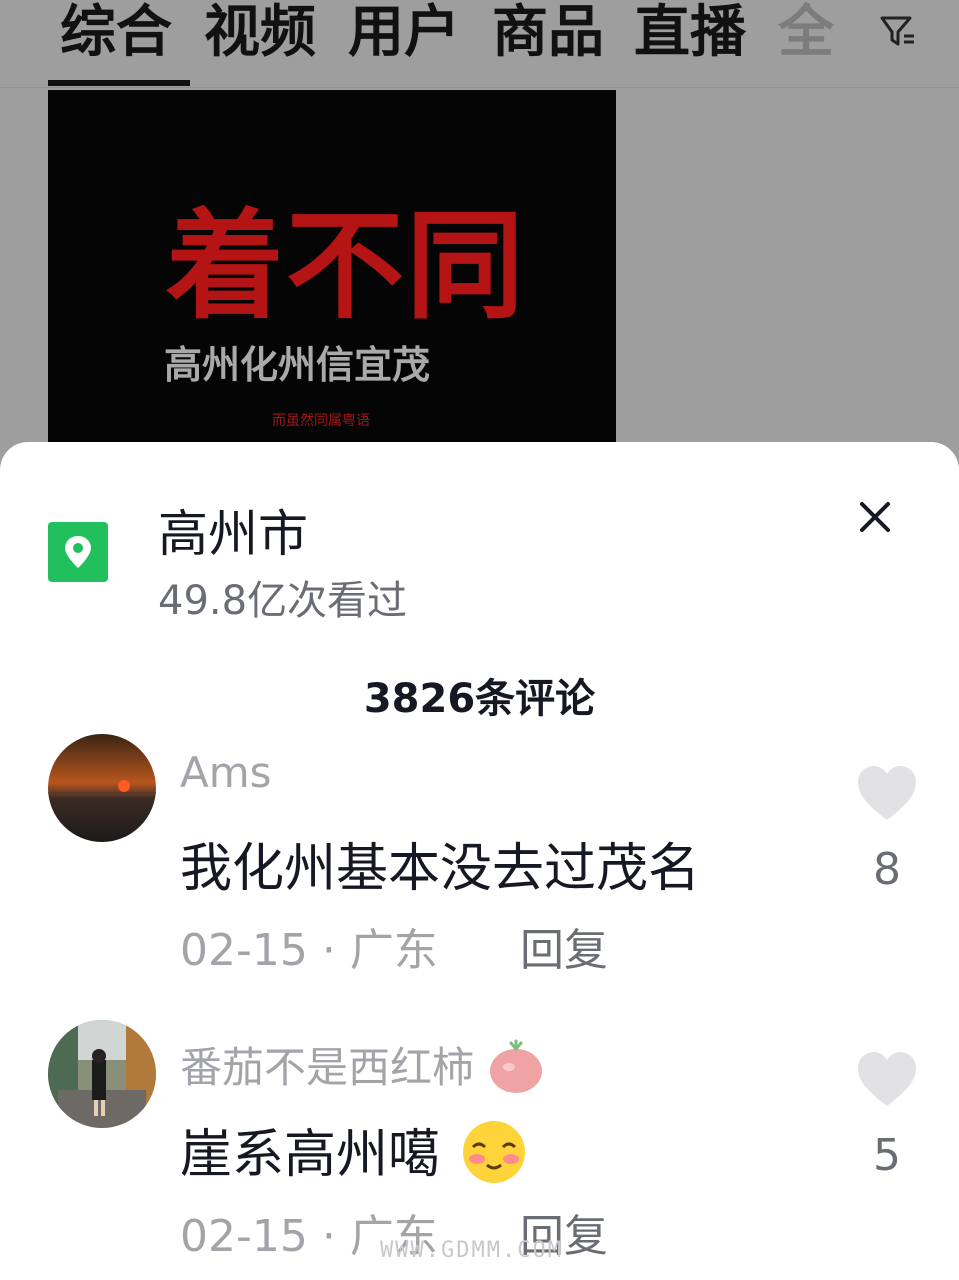  What do you see at coordinates (297, 365) in the screenshot?
I see `thumbnail-subtitle: 高州化州信宜茂` at bounding box center [297, 365].